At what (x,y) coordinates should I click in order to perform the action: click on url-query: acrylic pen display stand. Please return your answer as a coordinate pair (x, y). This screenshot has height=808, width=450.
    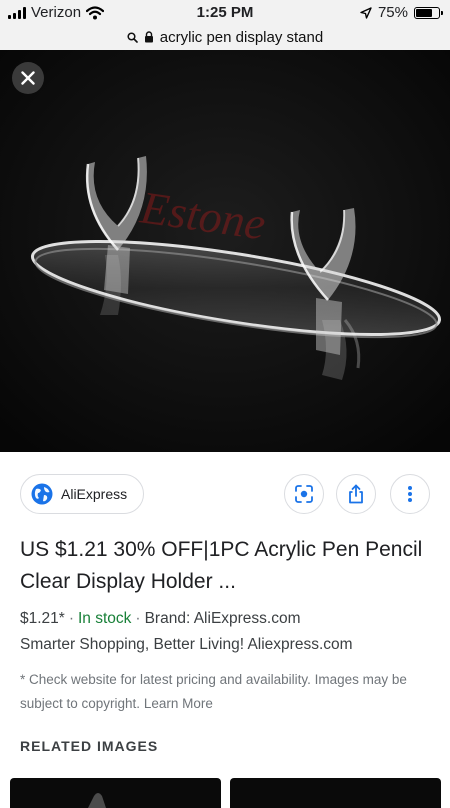
    Looking at the image, I should click on (241, 37).